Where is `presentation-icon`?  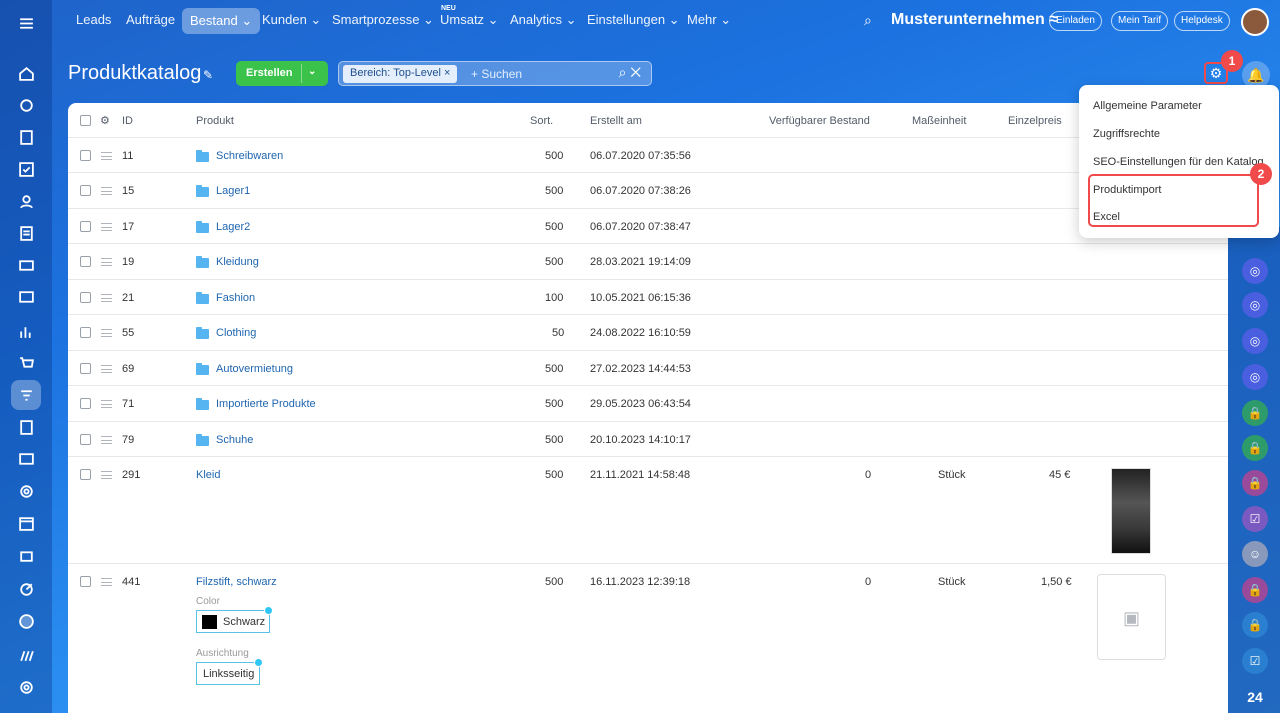
presentation-icon is located at coordinates (26, 297).